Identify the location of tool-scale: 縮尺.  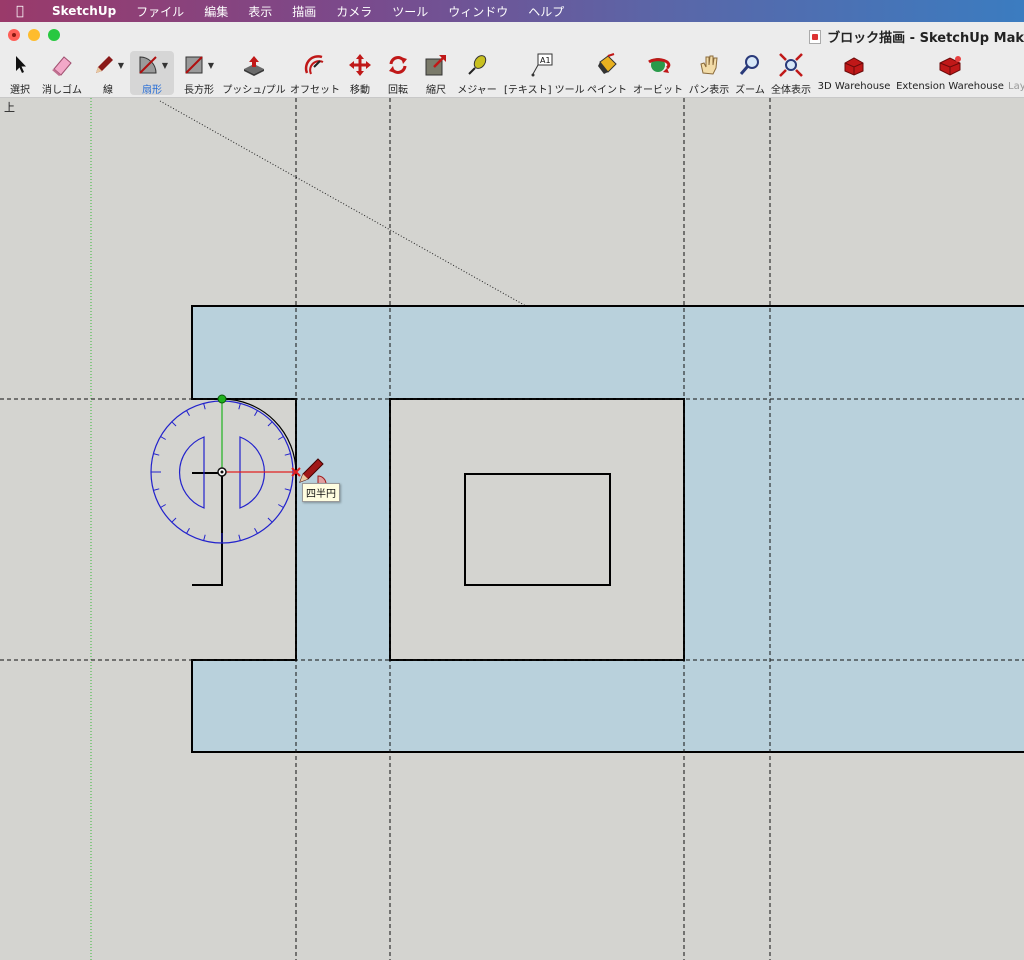
(436, 73).